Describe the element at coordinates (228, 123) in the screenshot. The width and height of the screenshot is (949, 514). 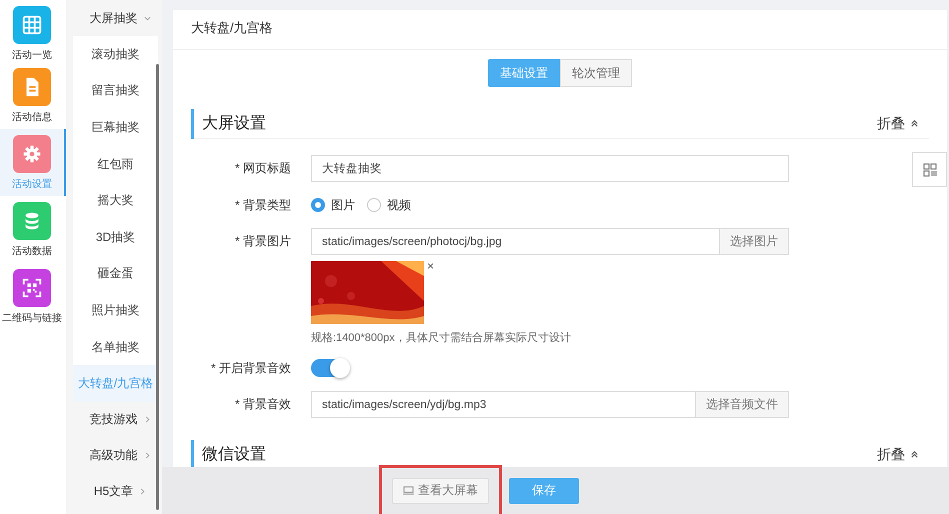
I see `section-title: 大屏设置` at that location.